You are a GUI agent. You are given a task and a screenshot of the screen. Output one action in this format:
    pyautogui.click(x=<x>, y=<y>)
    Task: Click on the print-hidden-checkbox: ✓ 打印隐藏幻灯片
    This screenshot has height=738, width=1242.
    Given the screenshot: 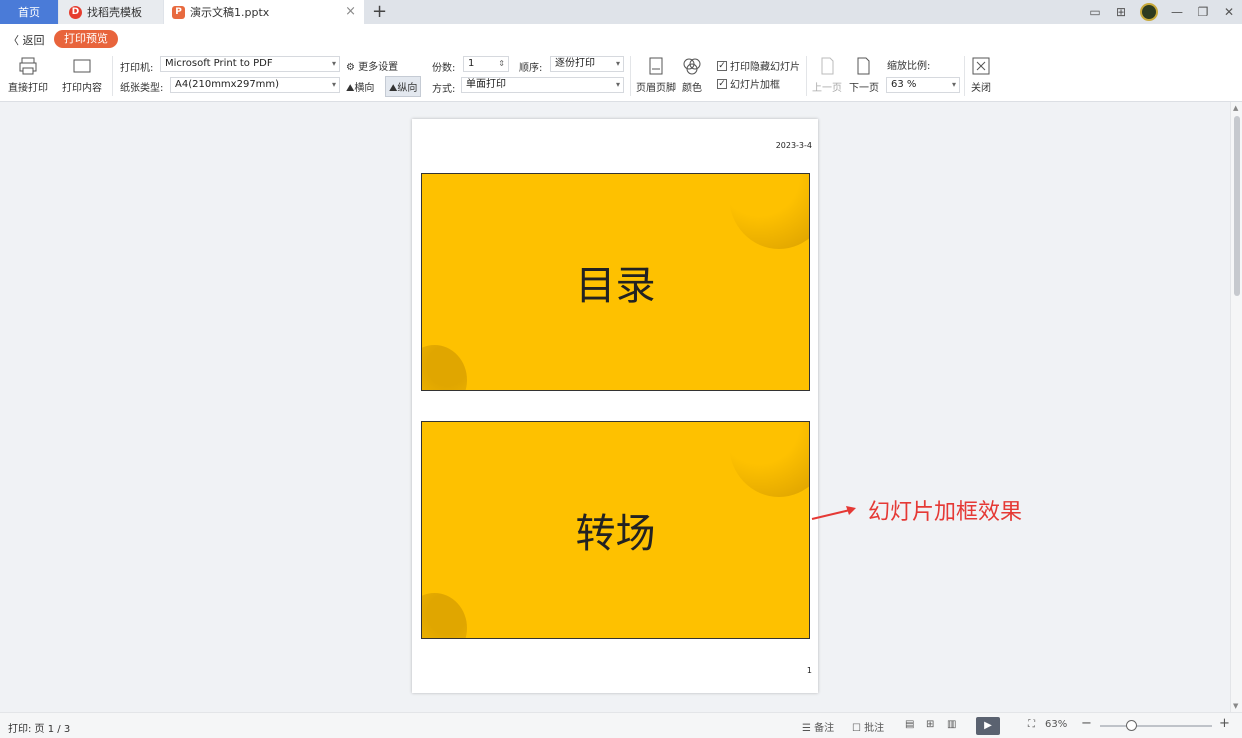 What is the action you would take?
    pyautogui.click(x=758, y=65)
    